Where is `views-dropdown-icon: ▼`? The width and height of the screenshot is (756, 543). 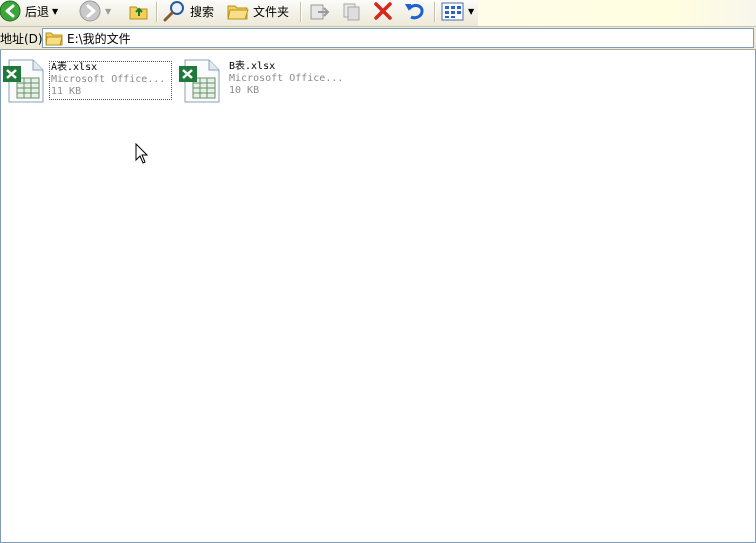
views-dropdown-icon: ▼ is located at coordinates (471, 11).